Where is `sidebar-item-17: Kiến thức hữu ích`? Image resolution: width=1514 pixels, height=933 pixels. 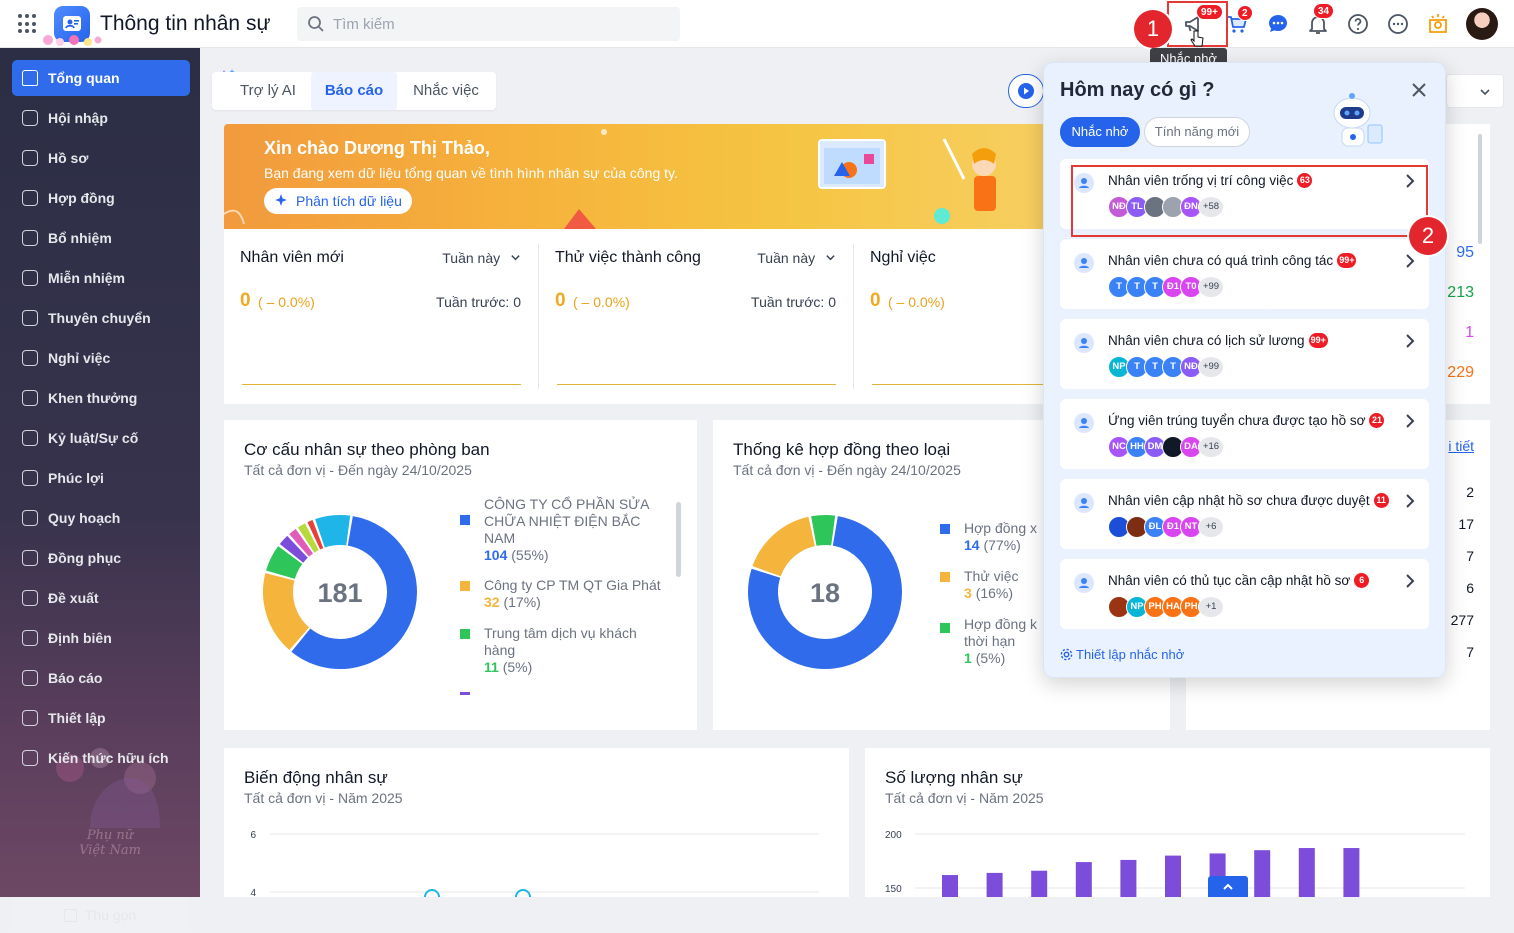
sidebar-item-17: Kiến thức hữu ích is located at coordinates (101, 758).